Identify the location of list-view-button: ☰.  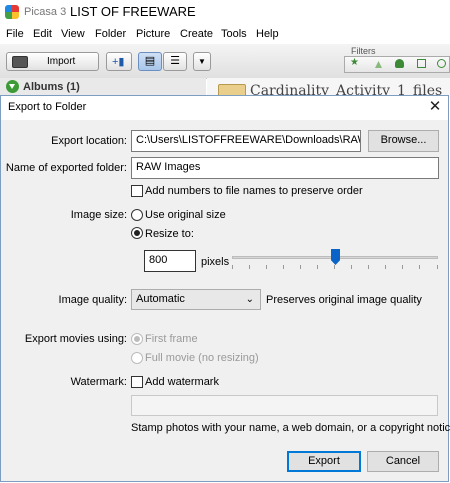
(175, 61).